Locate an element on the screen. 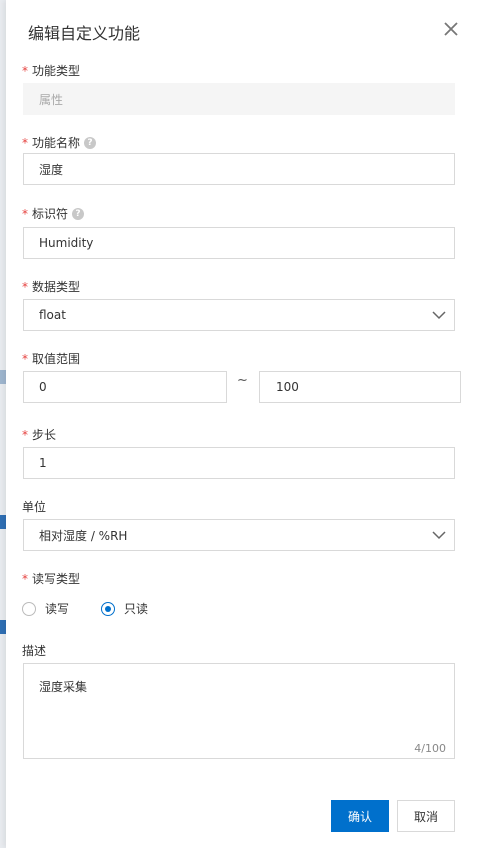 The image size is (485, 848). rw-type-label: * 读写类型 is located at coordinates (51, 579).